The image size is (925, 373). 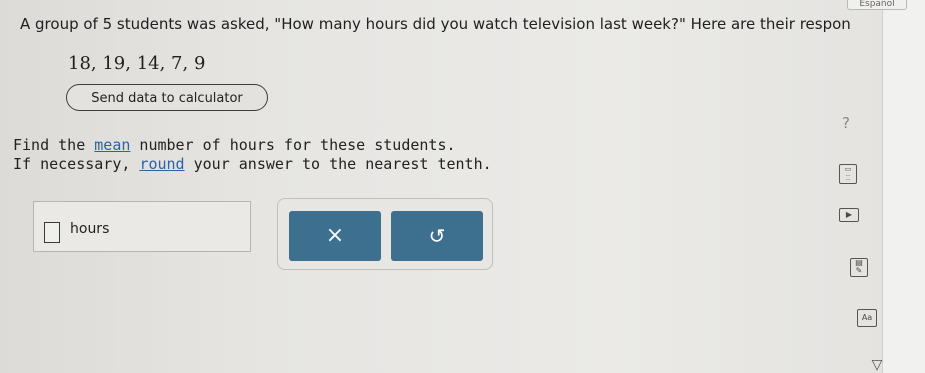 I want to click on notes-icon: ▤ ✎, so click(x=859, y=267).